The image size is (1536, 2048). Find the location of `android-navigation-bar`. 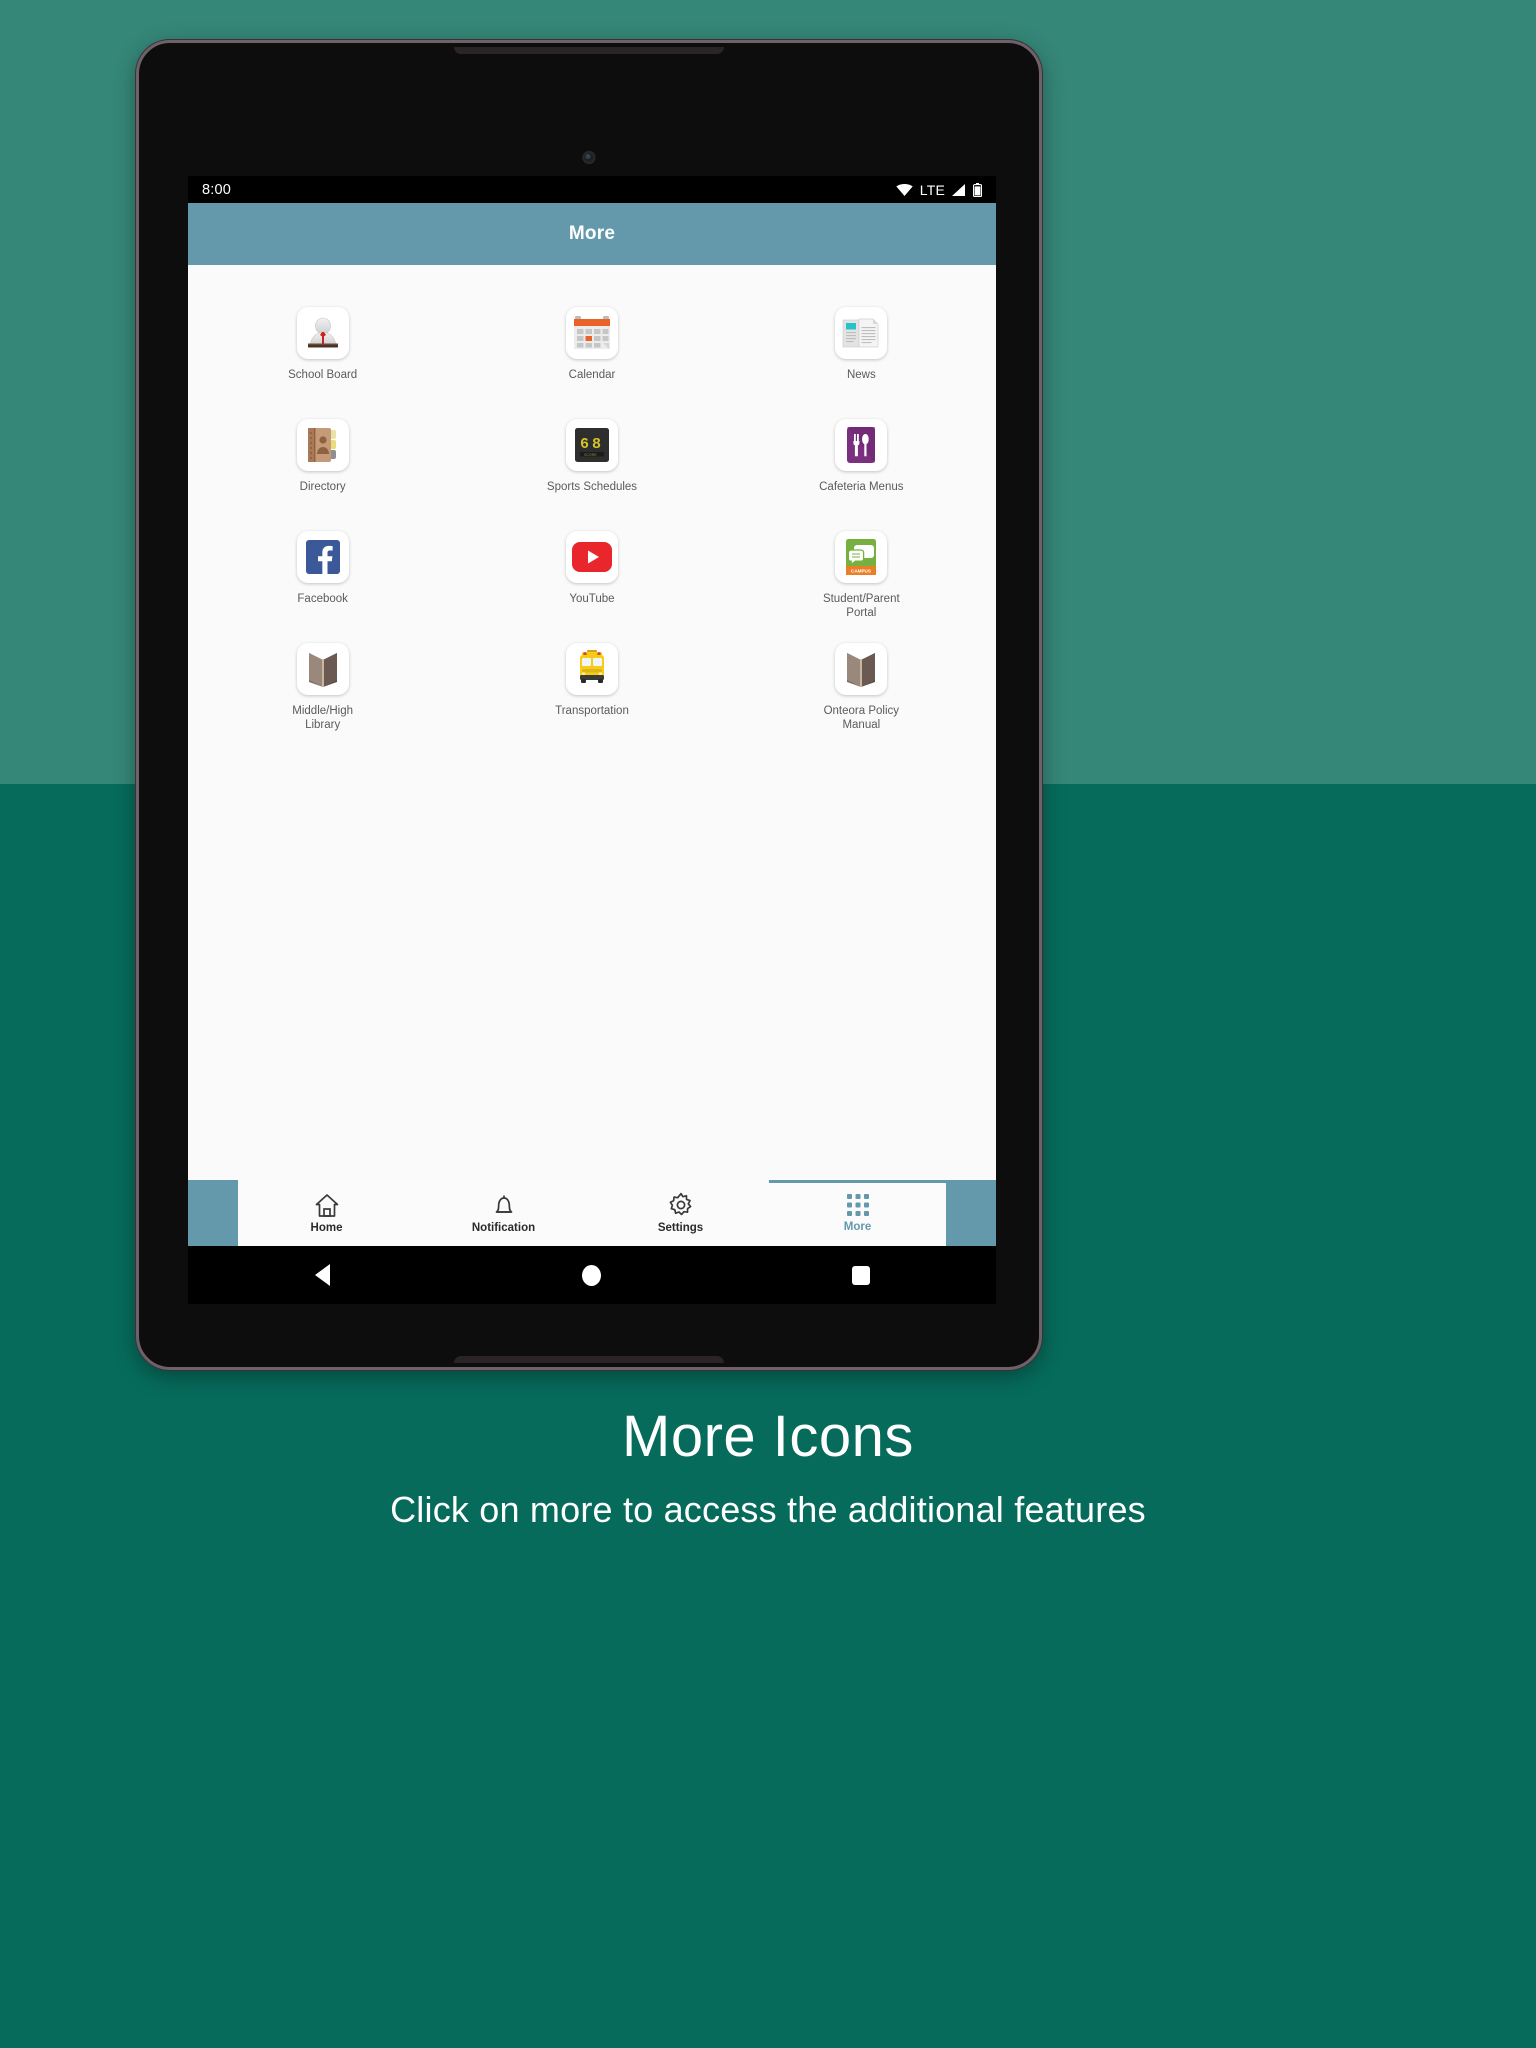

android-navigation-bar is located at coordinates (592, 1275).